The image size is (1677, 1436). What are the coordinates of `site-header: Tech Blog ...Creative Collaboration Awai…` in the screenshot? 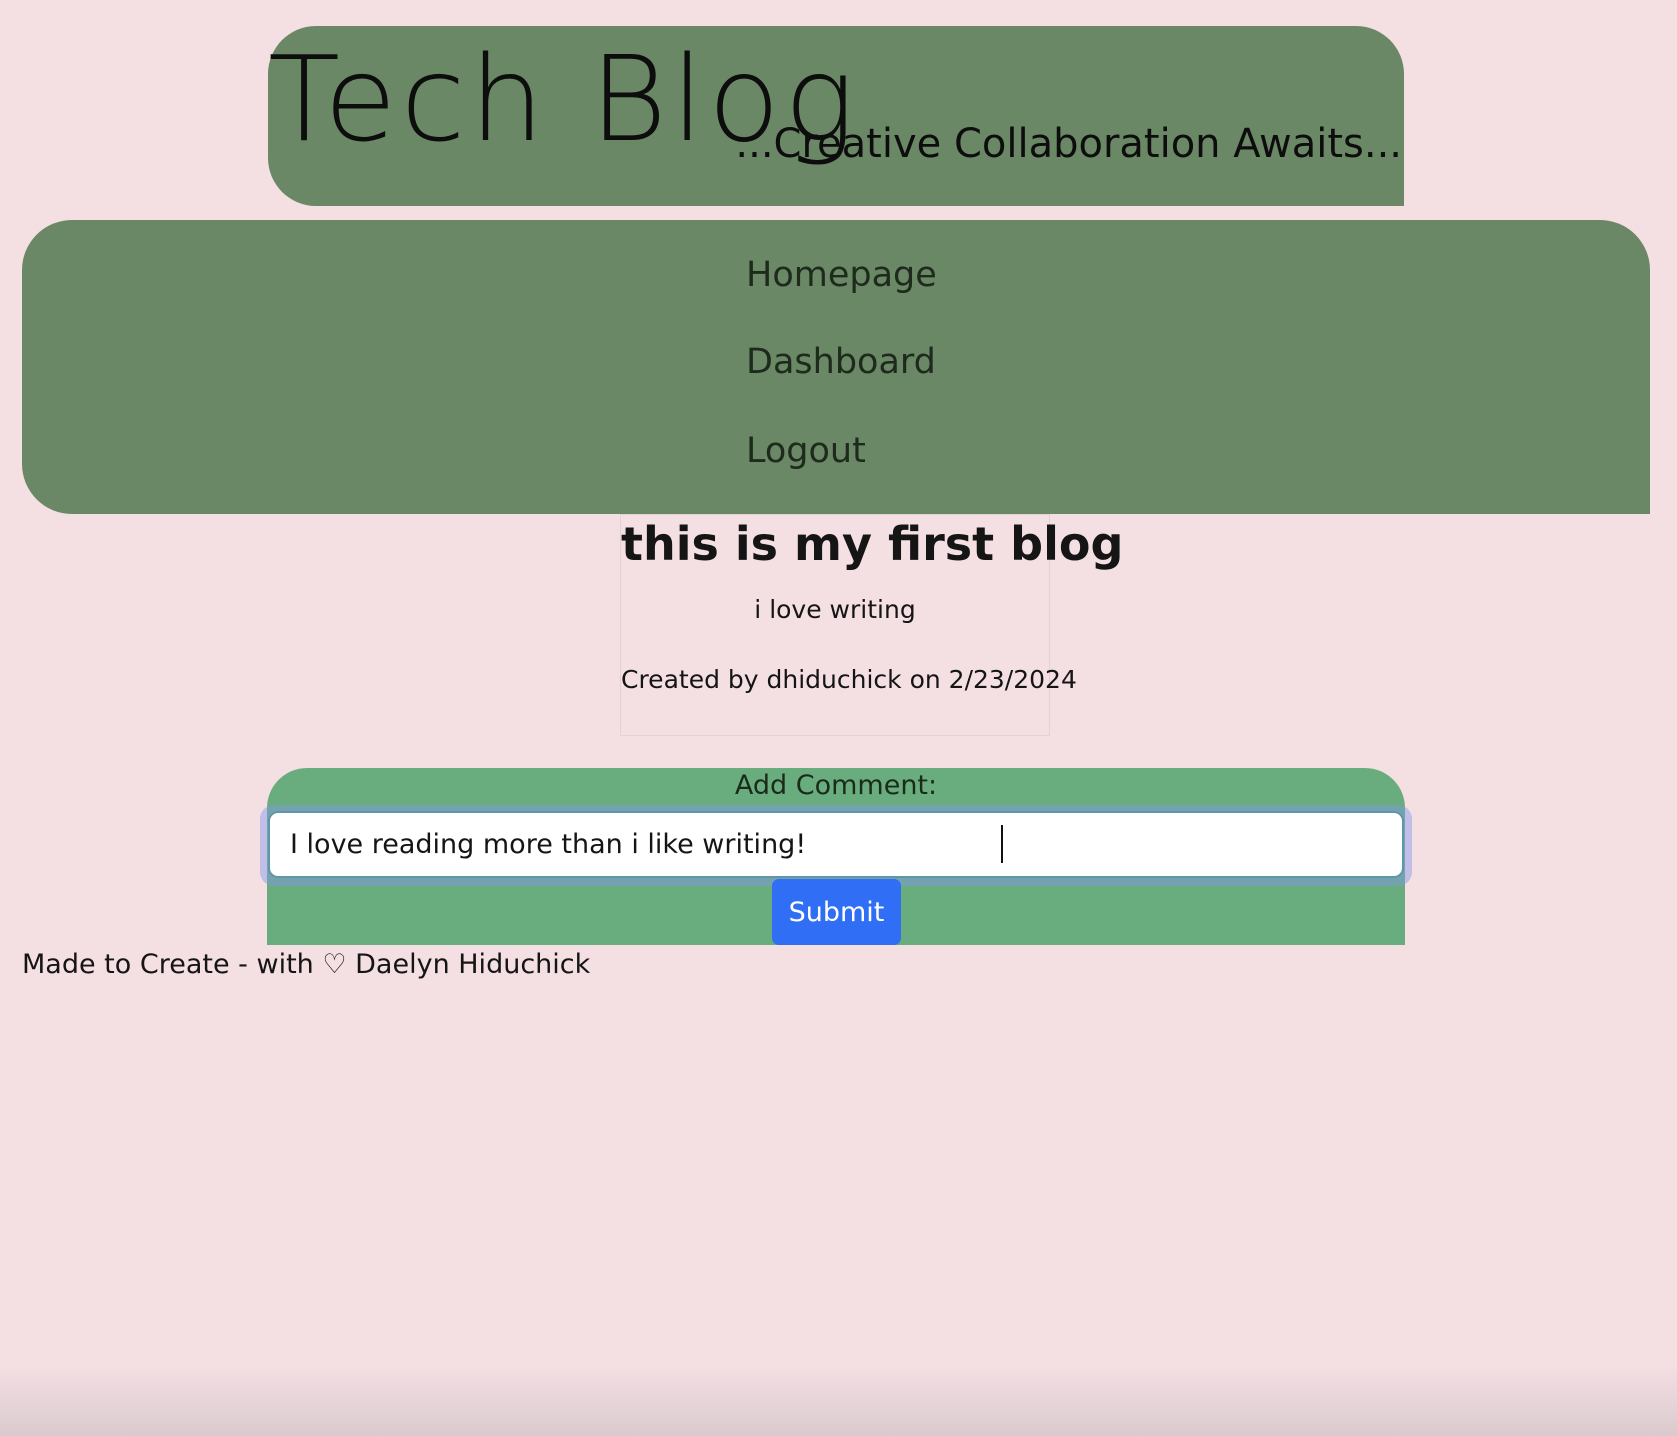 It's located at (836, 116).